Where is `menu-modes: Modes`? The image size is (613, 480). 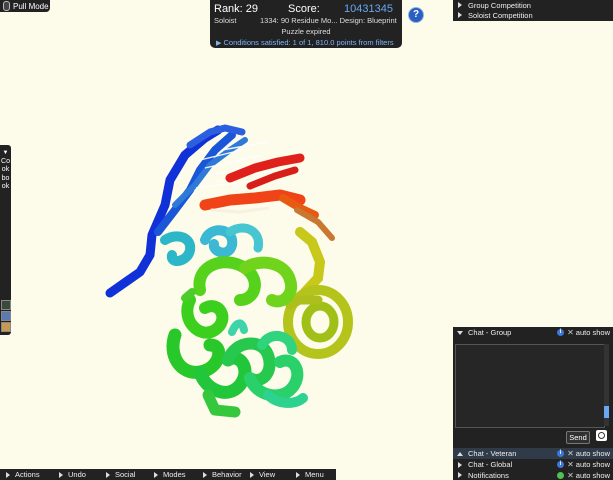
menu-modes: Modes is located at coordinates (172, 474).